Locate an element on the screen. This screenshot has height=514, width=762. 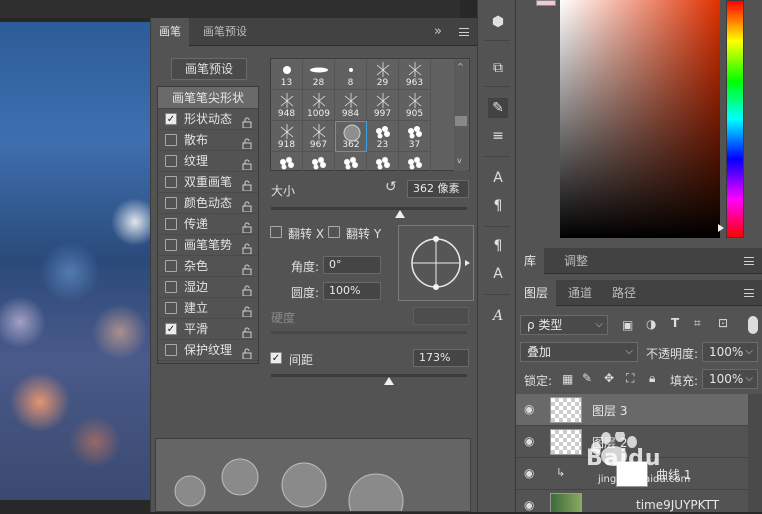
filter-pixel-icon: ▣ is located at coordinates (627, 325).